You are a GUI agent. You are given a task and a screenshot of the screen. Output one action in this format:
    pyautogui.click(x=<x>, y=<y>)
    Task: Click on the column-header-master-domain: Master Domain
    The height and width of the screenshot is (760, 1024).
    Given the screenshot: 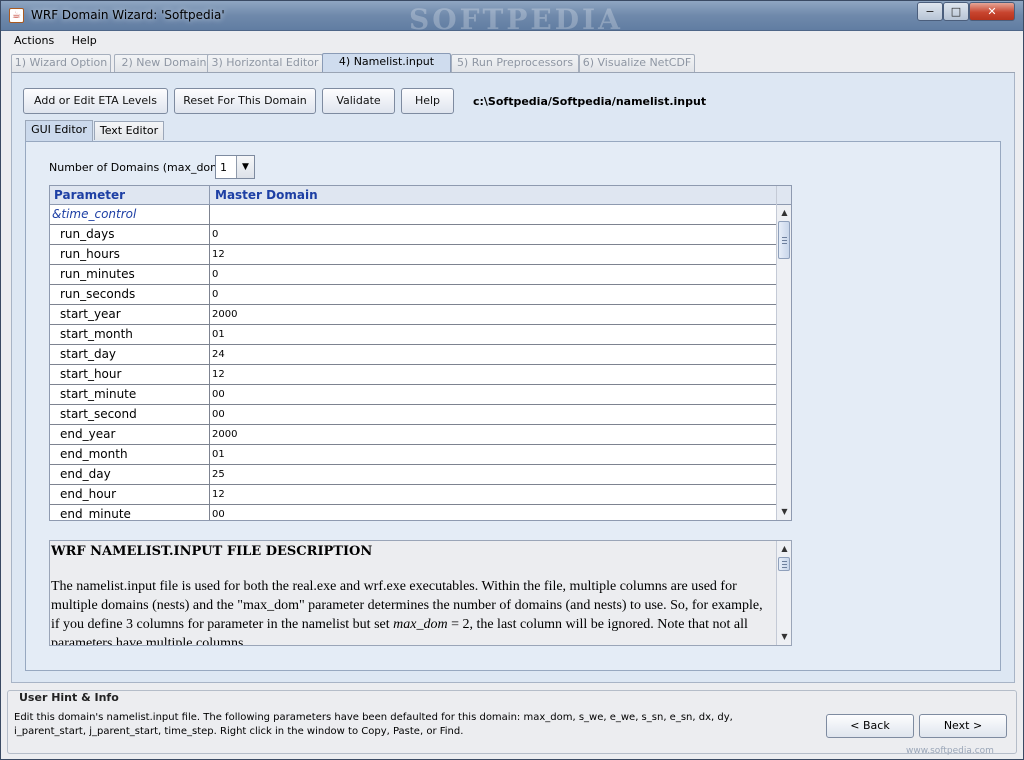 What is the action you would take?
    pyautogui.click(x=493, y=195)
    